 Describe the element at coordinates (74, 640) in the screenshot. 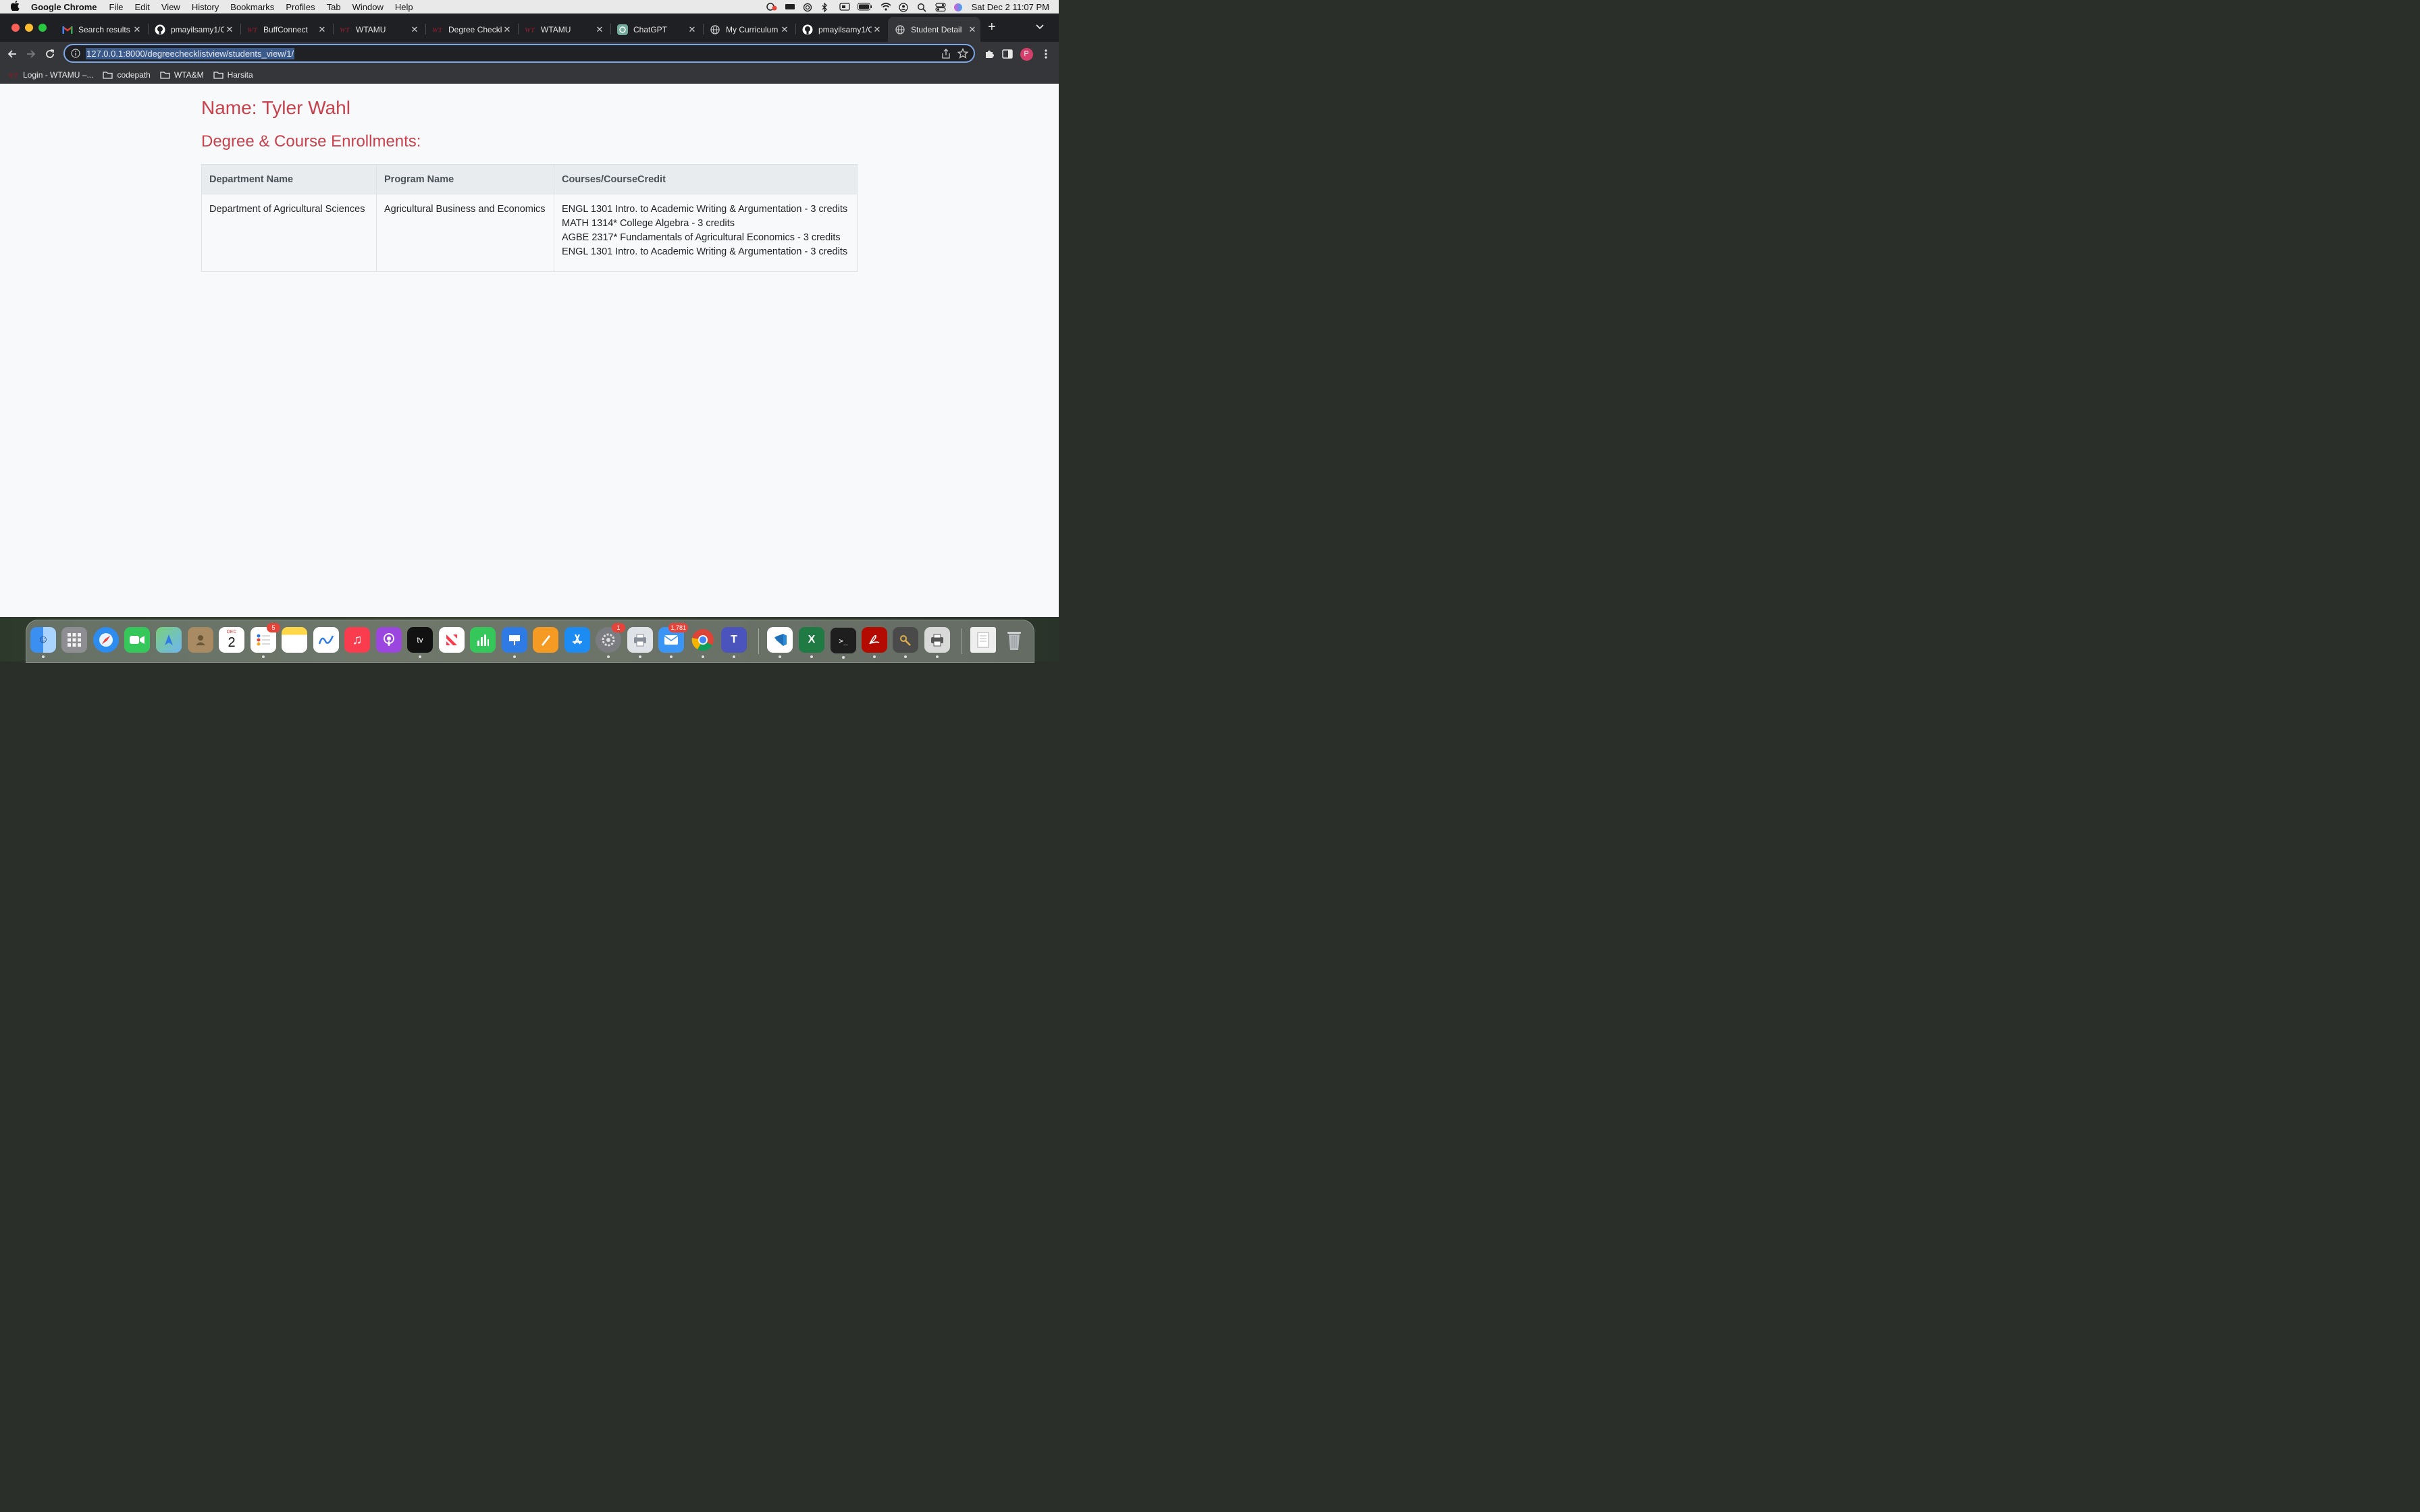

I see `launchpad-icon` at that location.